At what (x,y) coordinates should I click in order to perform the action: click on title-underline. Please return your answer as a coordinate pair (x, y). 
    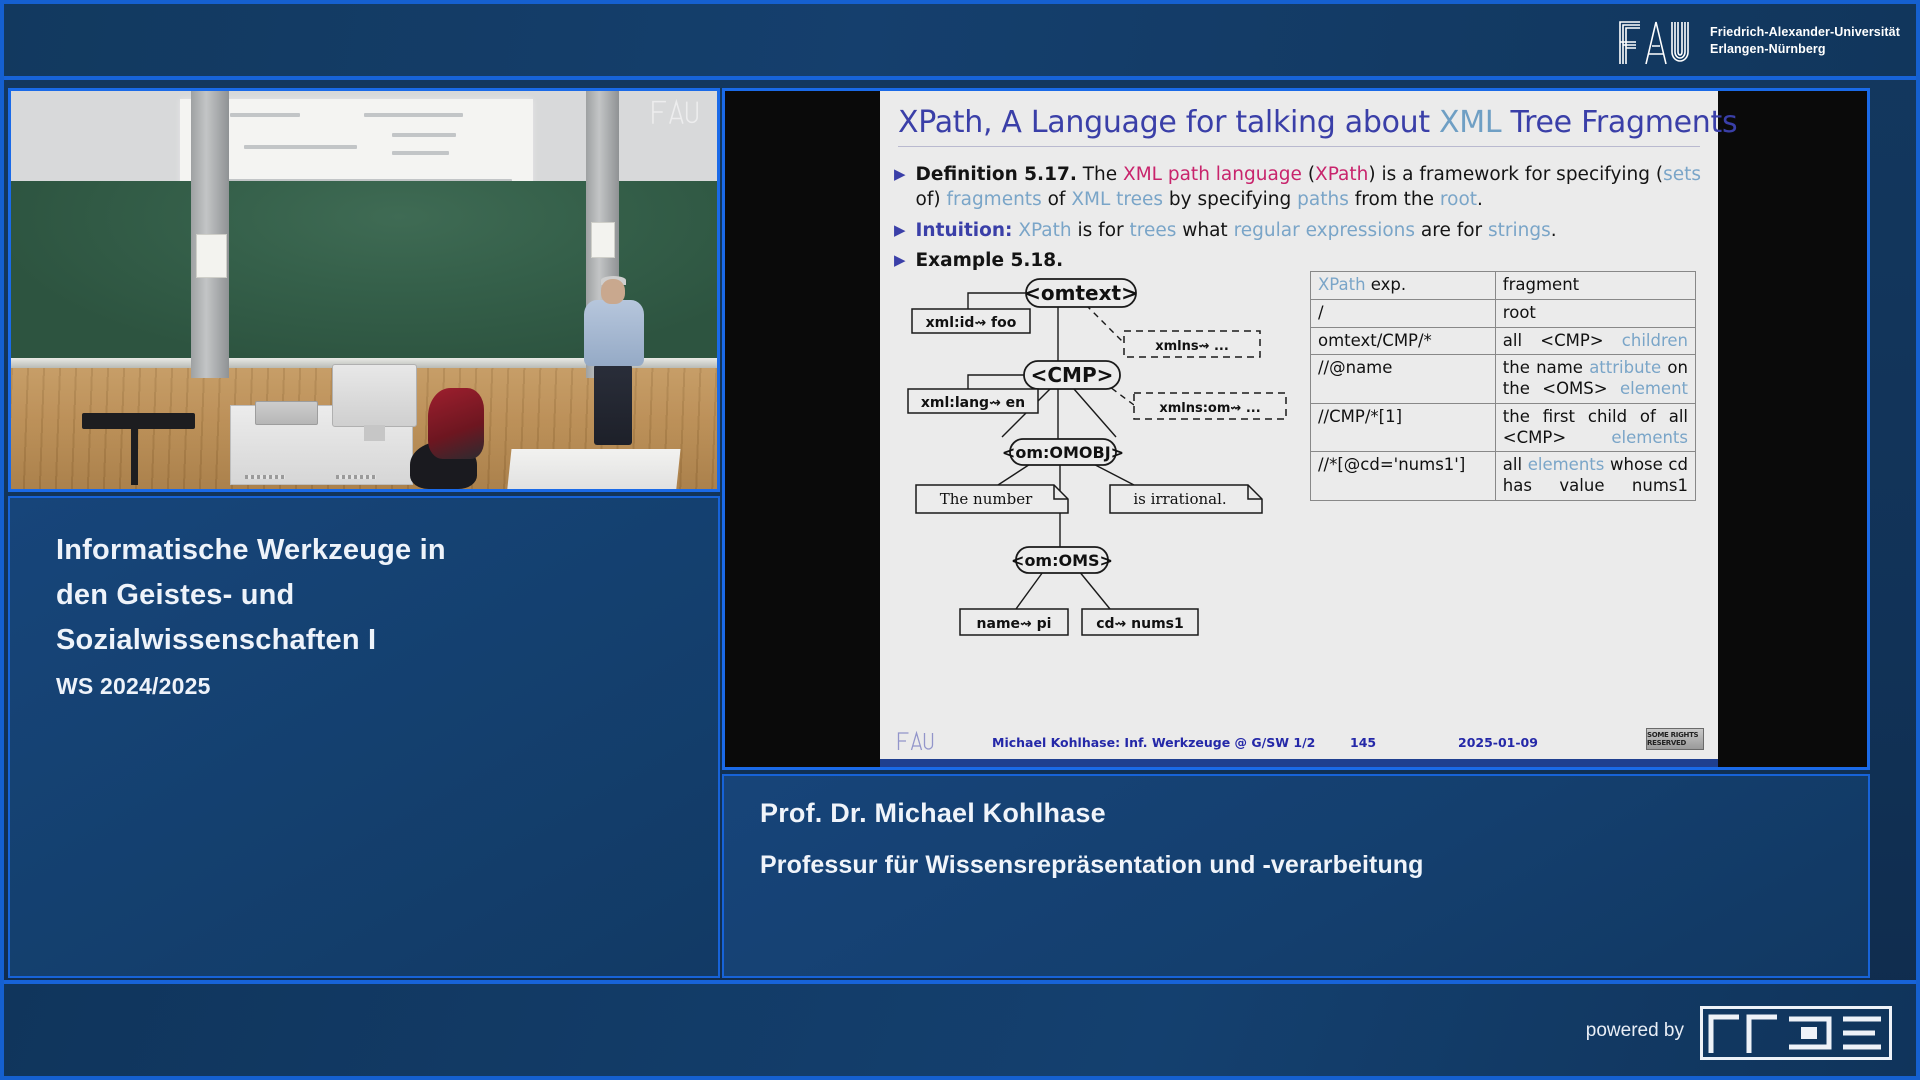
    Looking at the image, I should click on (1299, 146).